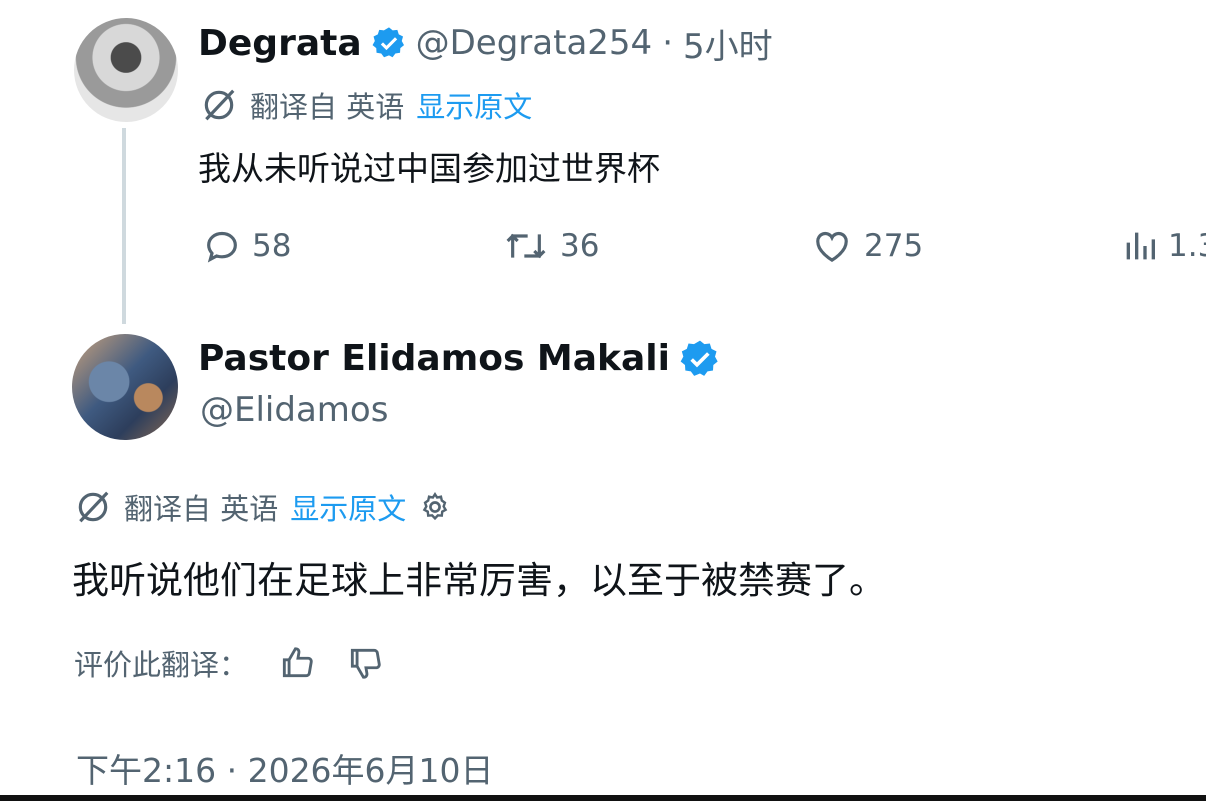 This screenshot has width=1206, height=801. I want to click on reply-header: Pastor Elidamos Makali, so click(459, 358).